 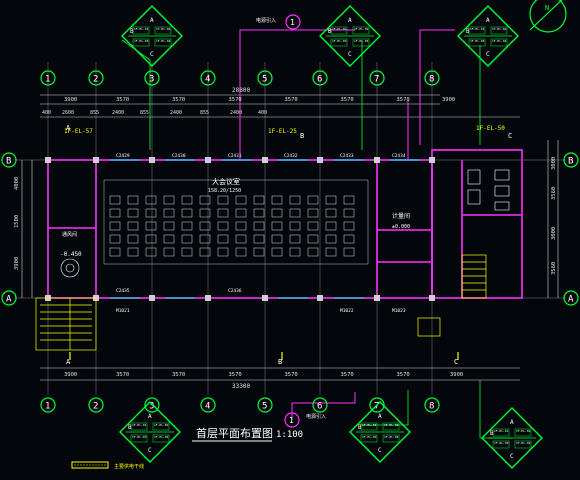 What do you see at coordinates (282, 131) in the screenshot?
I see `panel-tag-2: 1F-EL-25` at bounding box center [282, 131].